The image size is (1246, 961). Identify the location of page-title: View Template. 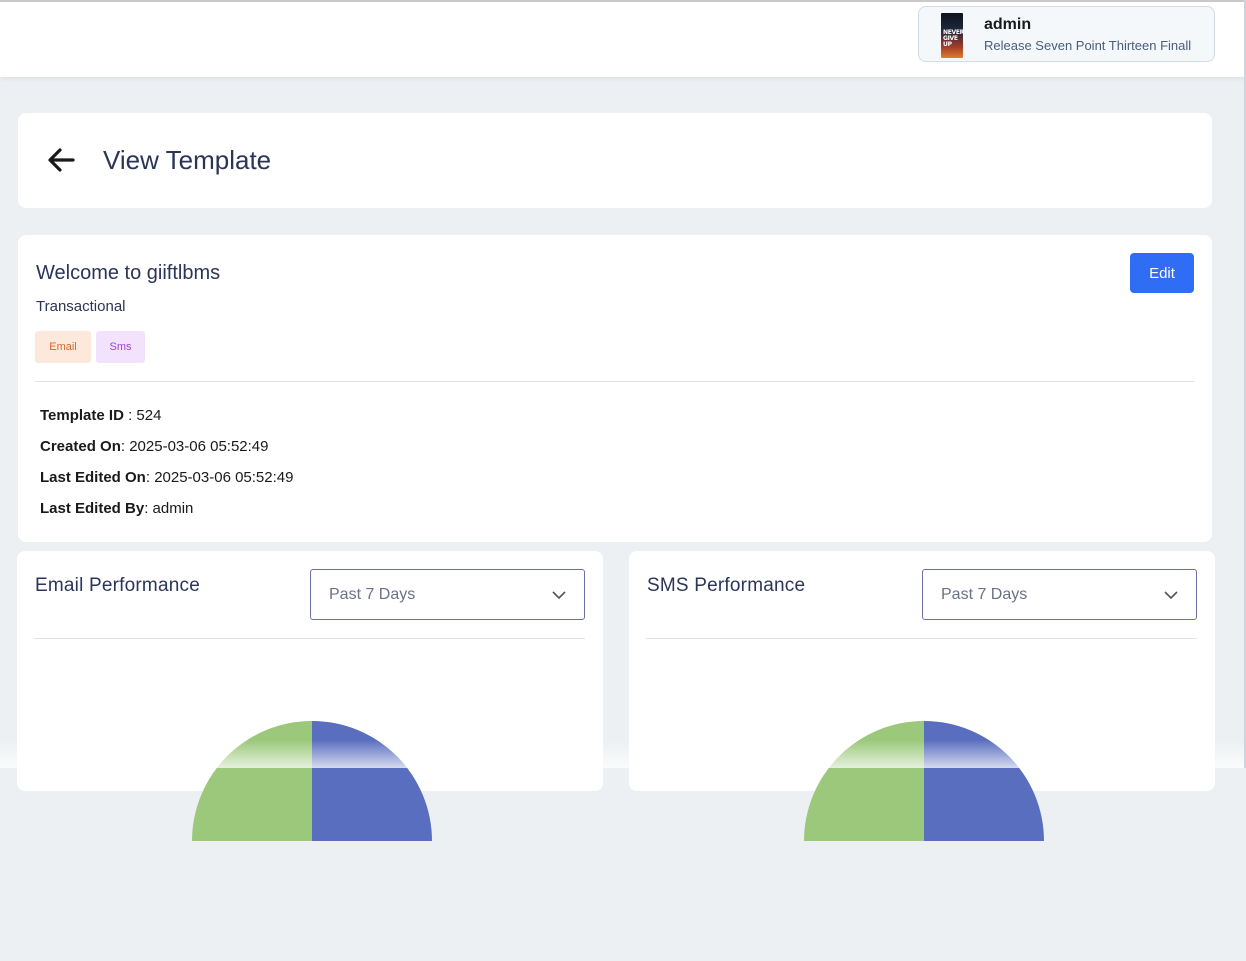
(187, 160).